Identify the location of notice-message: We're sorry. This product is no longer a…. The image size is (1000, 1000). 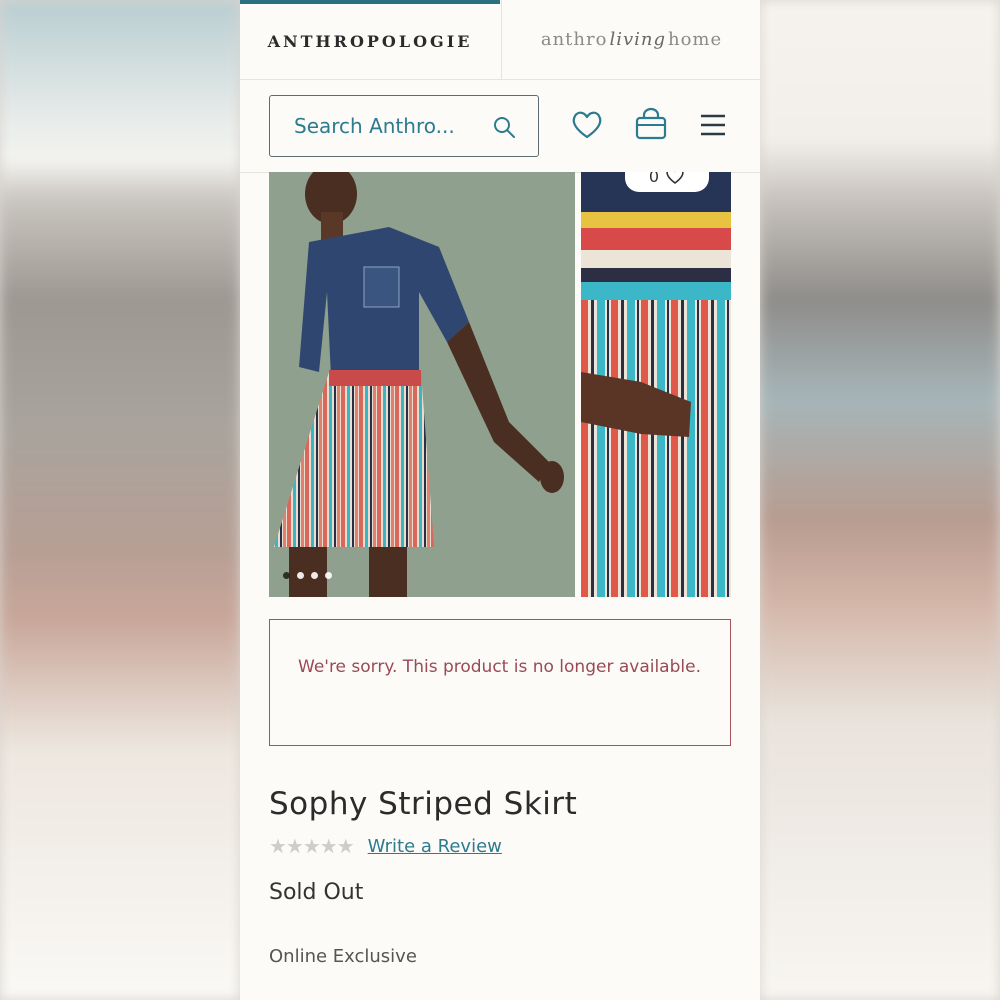
(499, 667).